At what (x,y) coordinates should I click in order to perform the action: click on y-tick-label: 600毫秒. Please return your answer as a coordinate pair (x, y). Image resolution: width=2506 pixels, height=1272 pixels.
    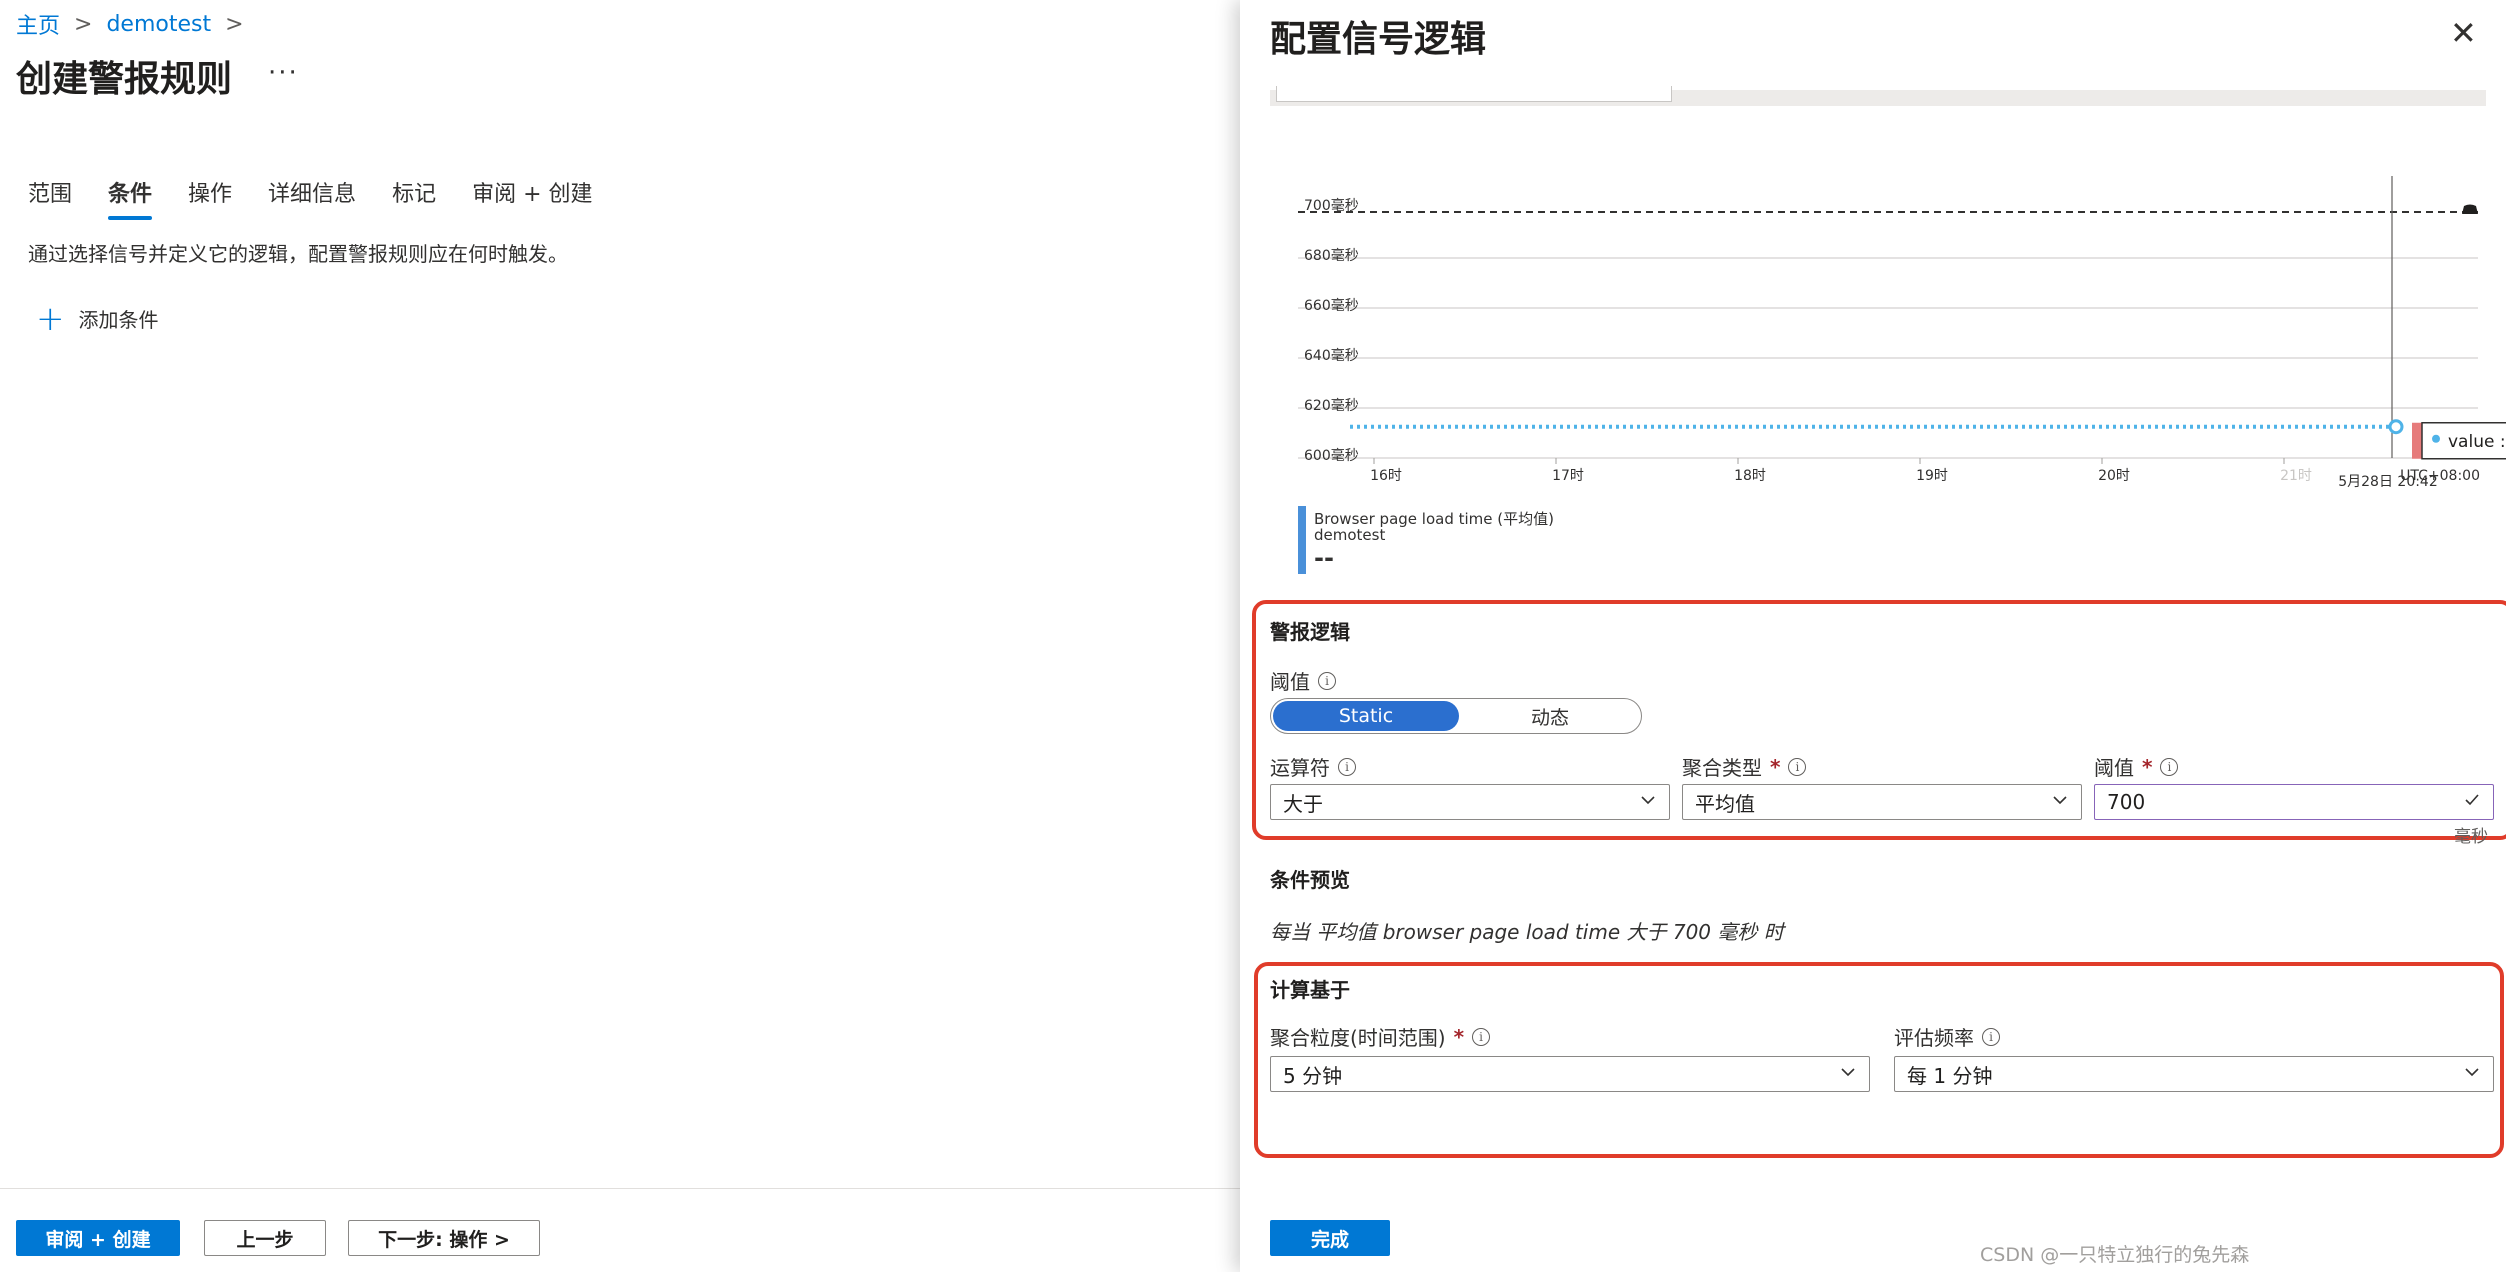
    Looking at the image, I should click on (1331, 455).